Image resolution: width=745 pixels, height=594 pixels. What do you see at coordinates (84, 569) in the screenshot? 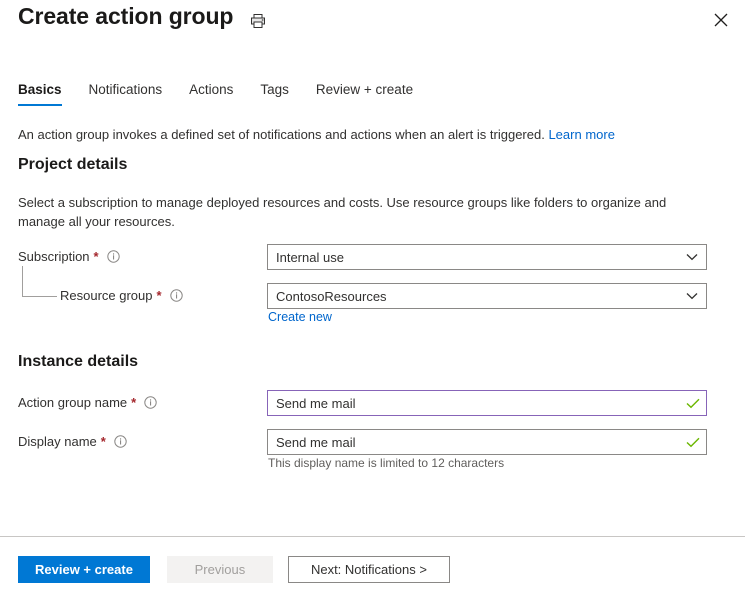
I see `review-create-button: Review + create` at bounding box center [84, 569].